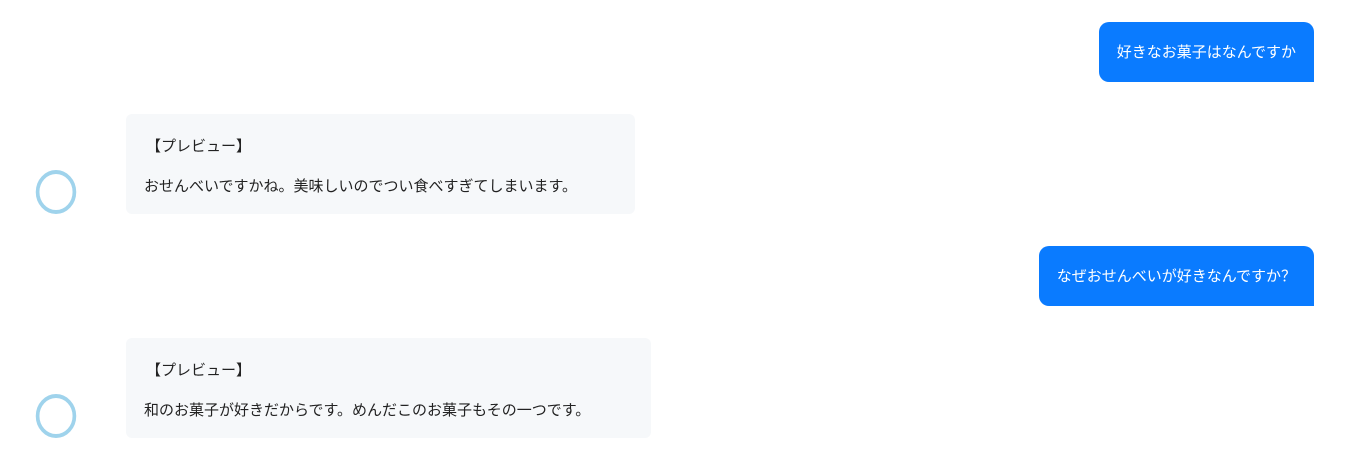 The height and width of the screenshot is (450, 1347). I want to click on bot-message-text: 和のお菓子が好きだからです。めんだこのお菓子もその一つです。, so click(367, 410).